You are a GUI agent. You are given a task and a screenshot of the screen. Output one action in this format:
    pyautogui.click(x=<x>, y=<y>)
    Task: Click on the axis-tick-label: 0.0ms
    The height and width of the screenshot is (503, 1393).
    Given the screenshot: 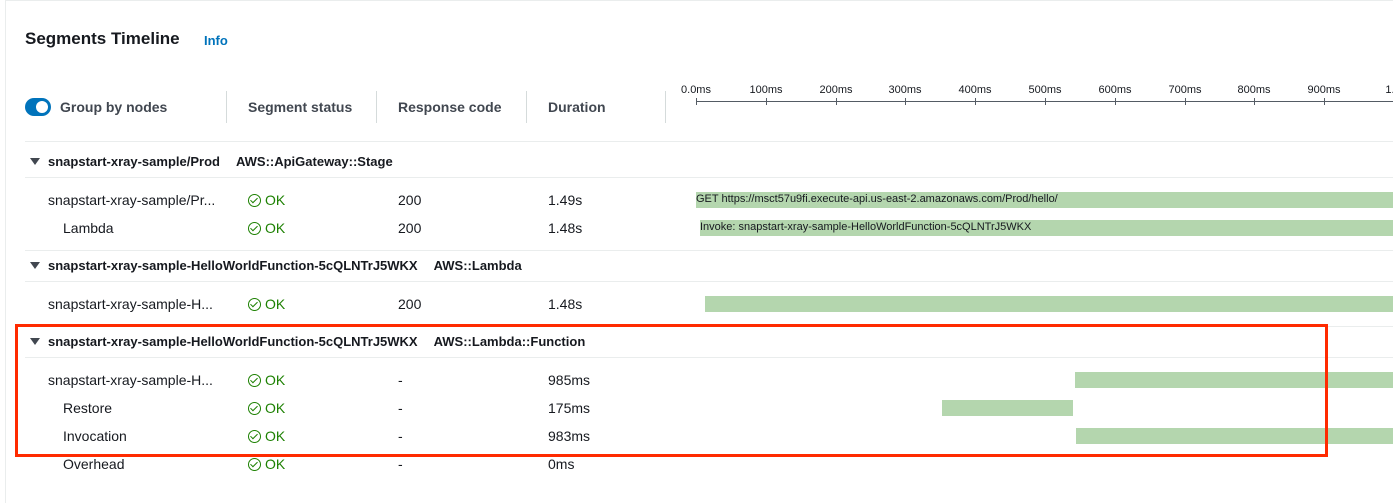 What is the action you would take?
    pyautogui.click(x=696, y=90)
    